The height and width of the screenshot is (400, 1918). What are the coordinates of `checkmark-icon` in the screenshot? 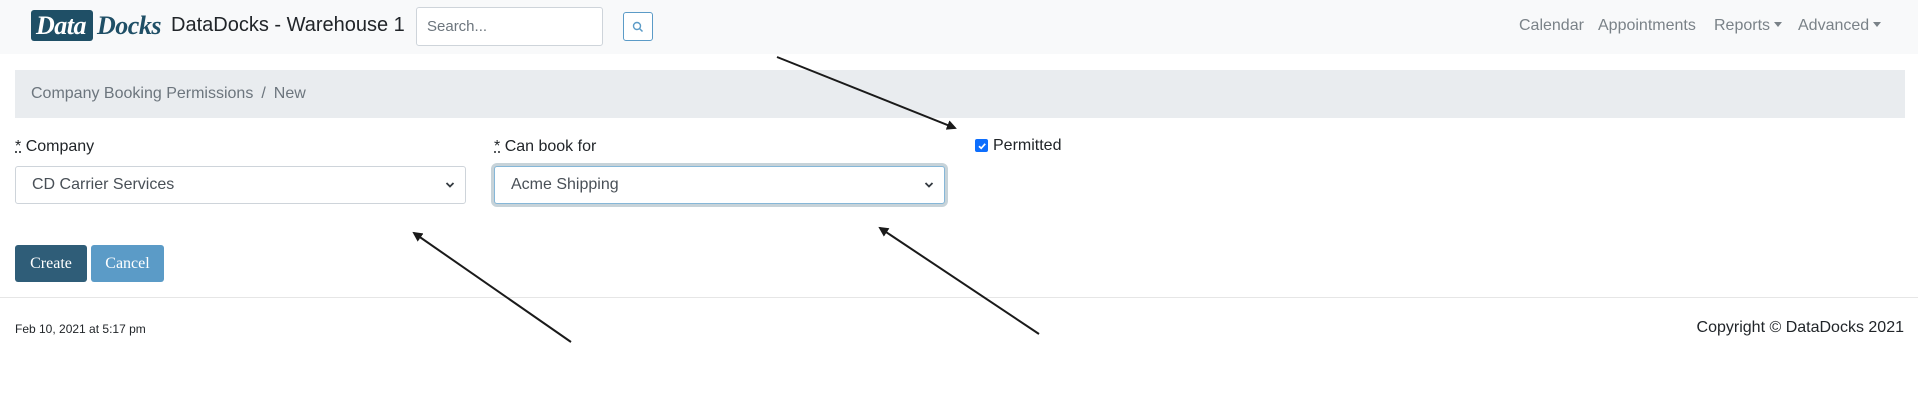 It's located at (981, 146).